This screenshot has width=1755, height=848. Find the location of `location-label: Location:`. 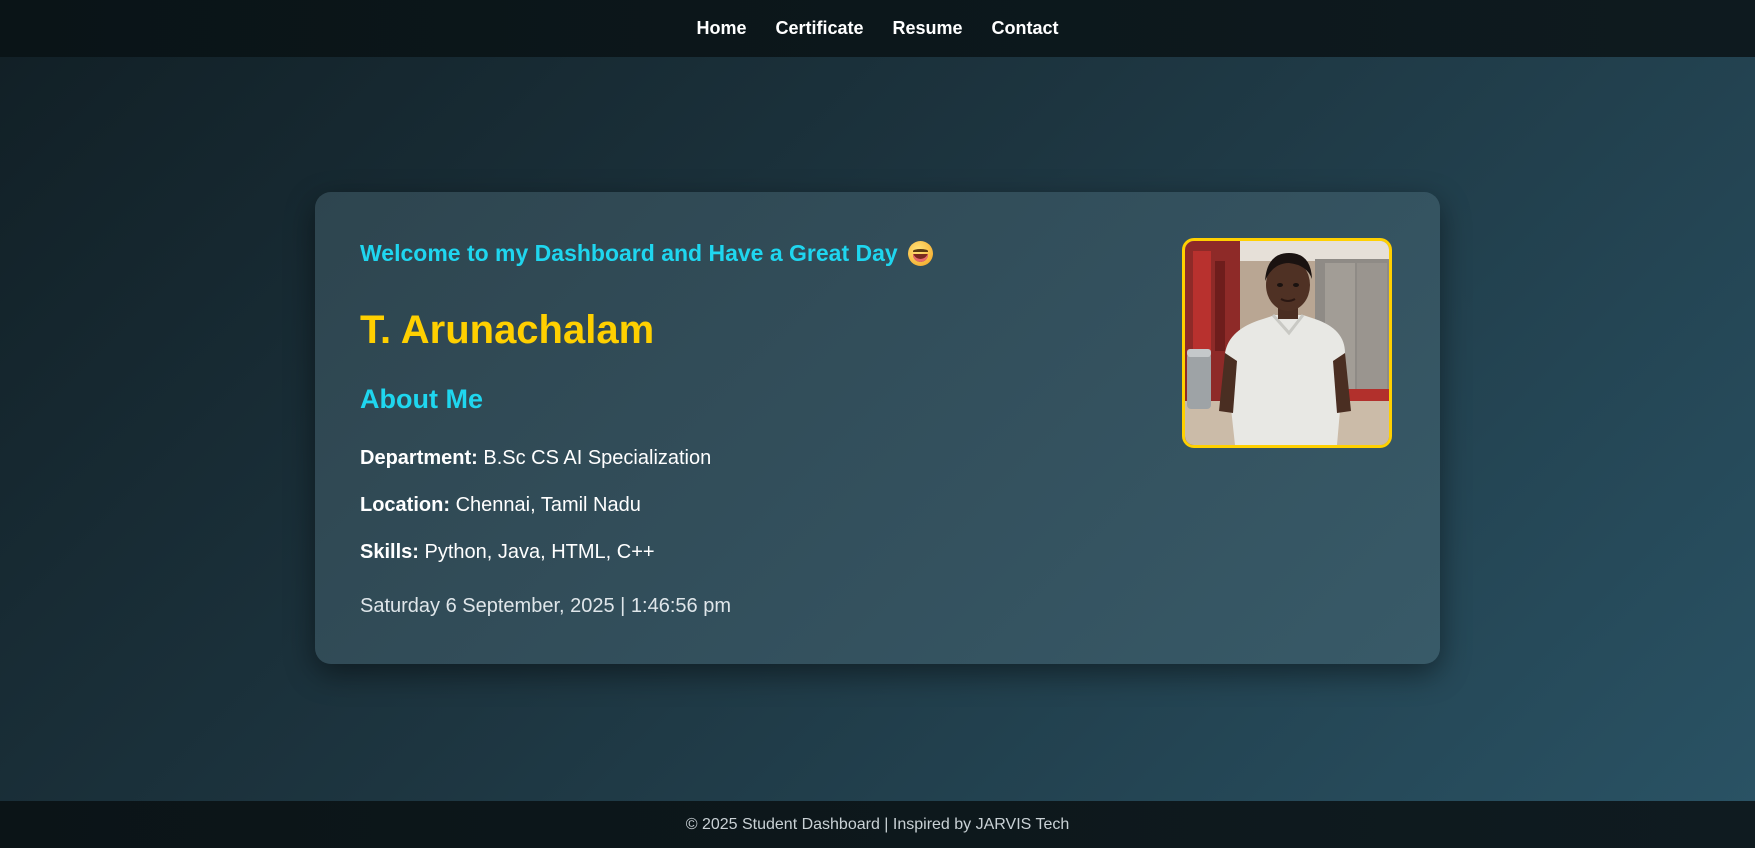

location-label: Location: is located at coordinates (405, 505).